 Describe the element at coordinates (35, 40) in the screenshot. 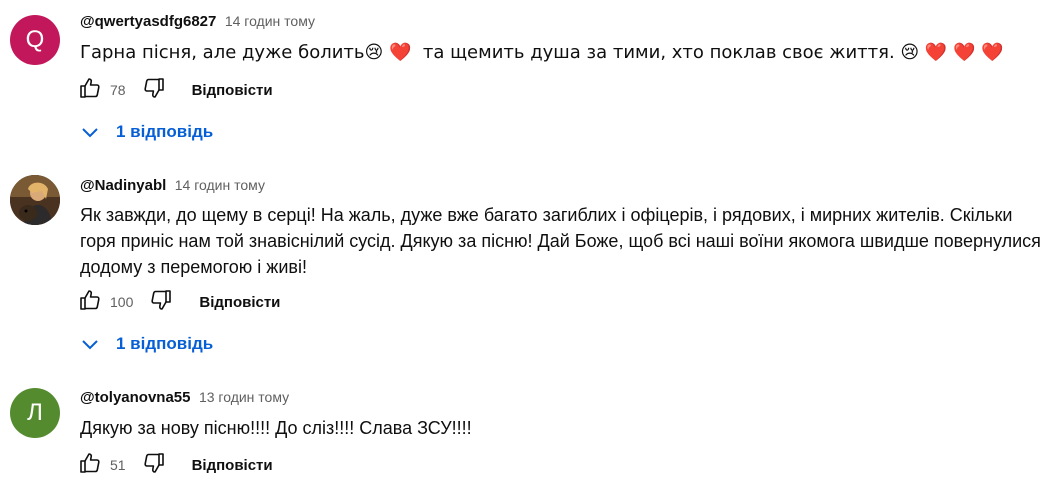

I see `avatar: Q` at that location.